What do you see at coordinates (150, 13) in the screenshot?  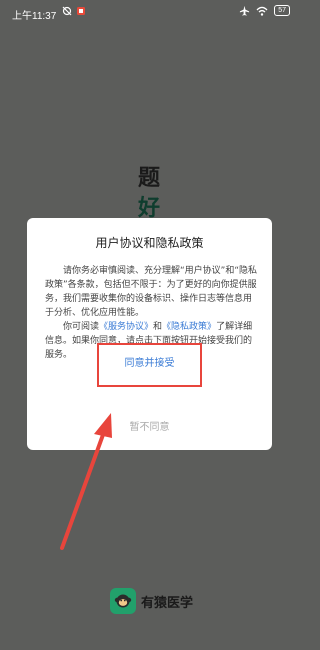 I see `status-bar: 上午11:37 57` at bounding box center [150, 13].